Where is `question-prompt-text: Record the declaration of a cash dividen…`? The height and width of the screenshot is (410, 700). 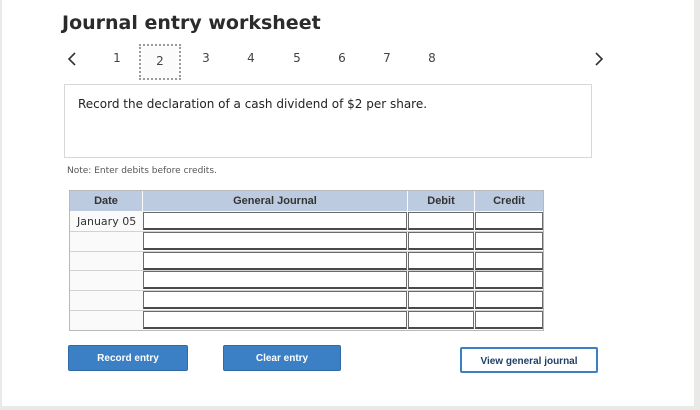 question-prompt-text: Record the declaration of a cash dividen… is located at coordinates (253, 104).